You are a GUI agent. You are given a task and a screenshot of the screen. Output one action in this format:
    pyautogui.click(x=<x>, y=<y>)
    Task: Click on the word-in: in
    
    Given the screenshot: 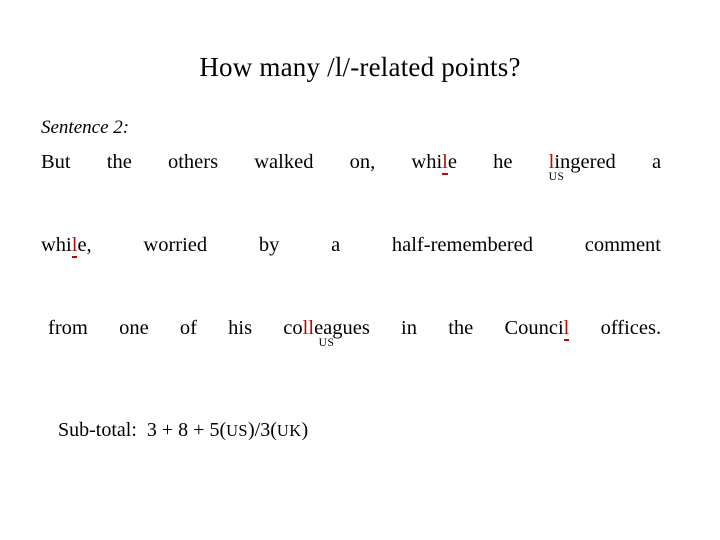 What is the action you would take?
    pyautogui.click(x=409, y=328)
    